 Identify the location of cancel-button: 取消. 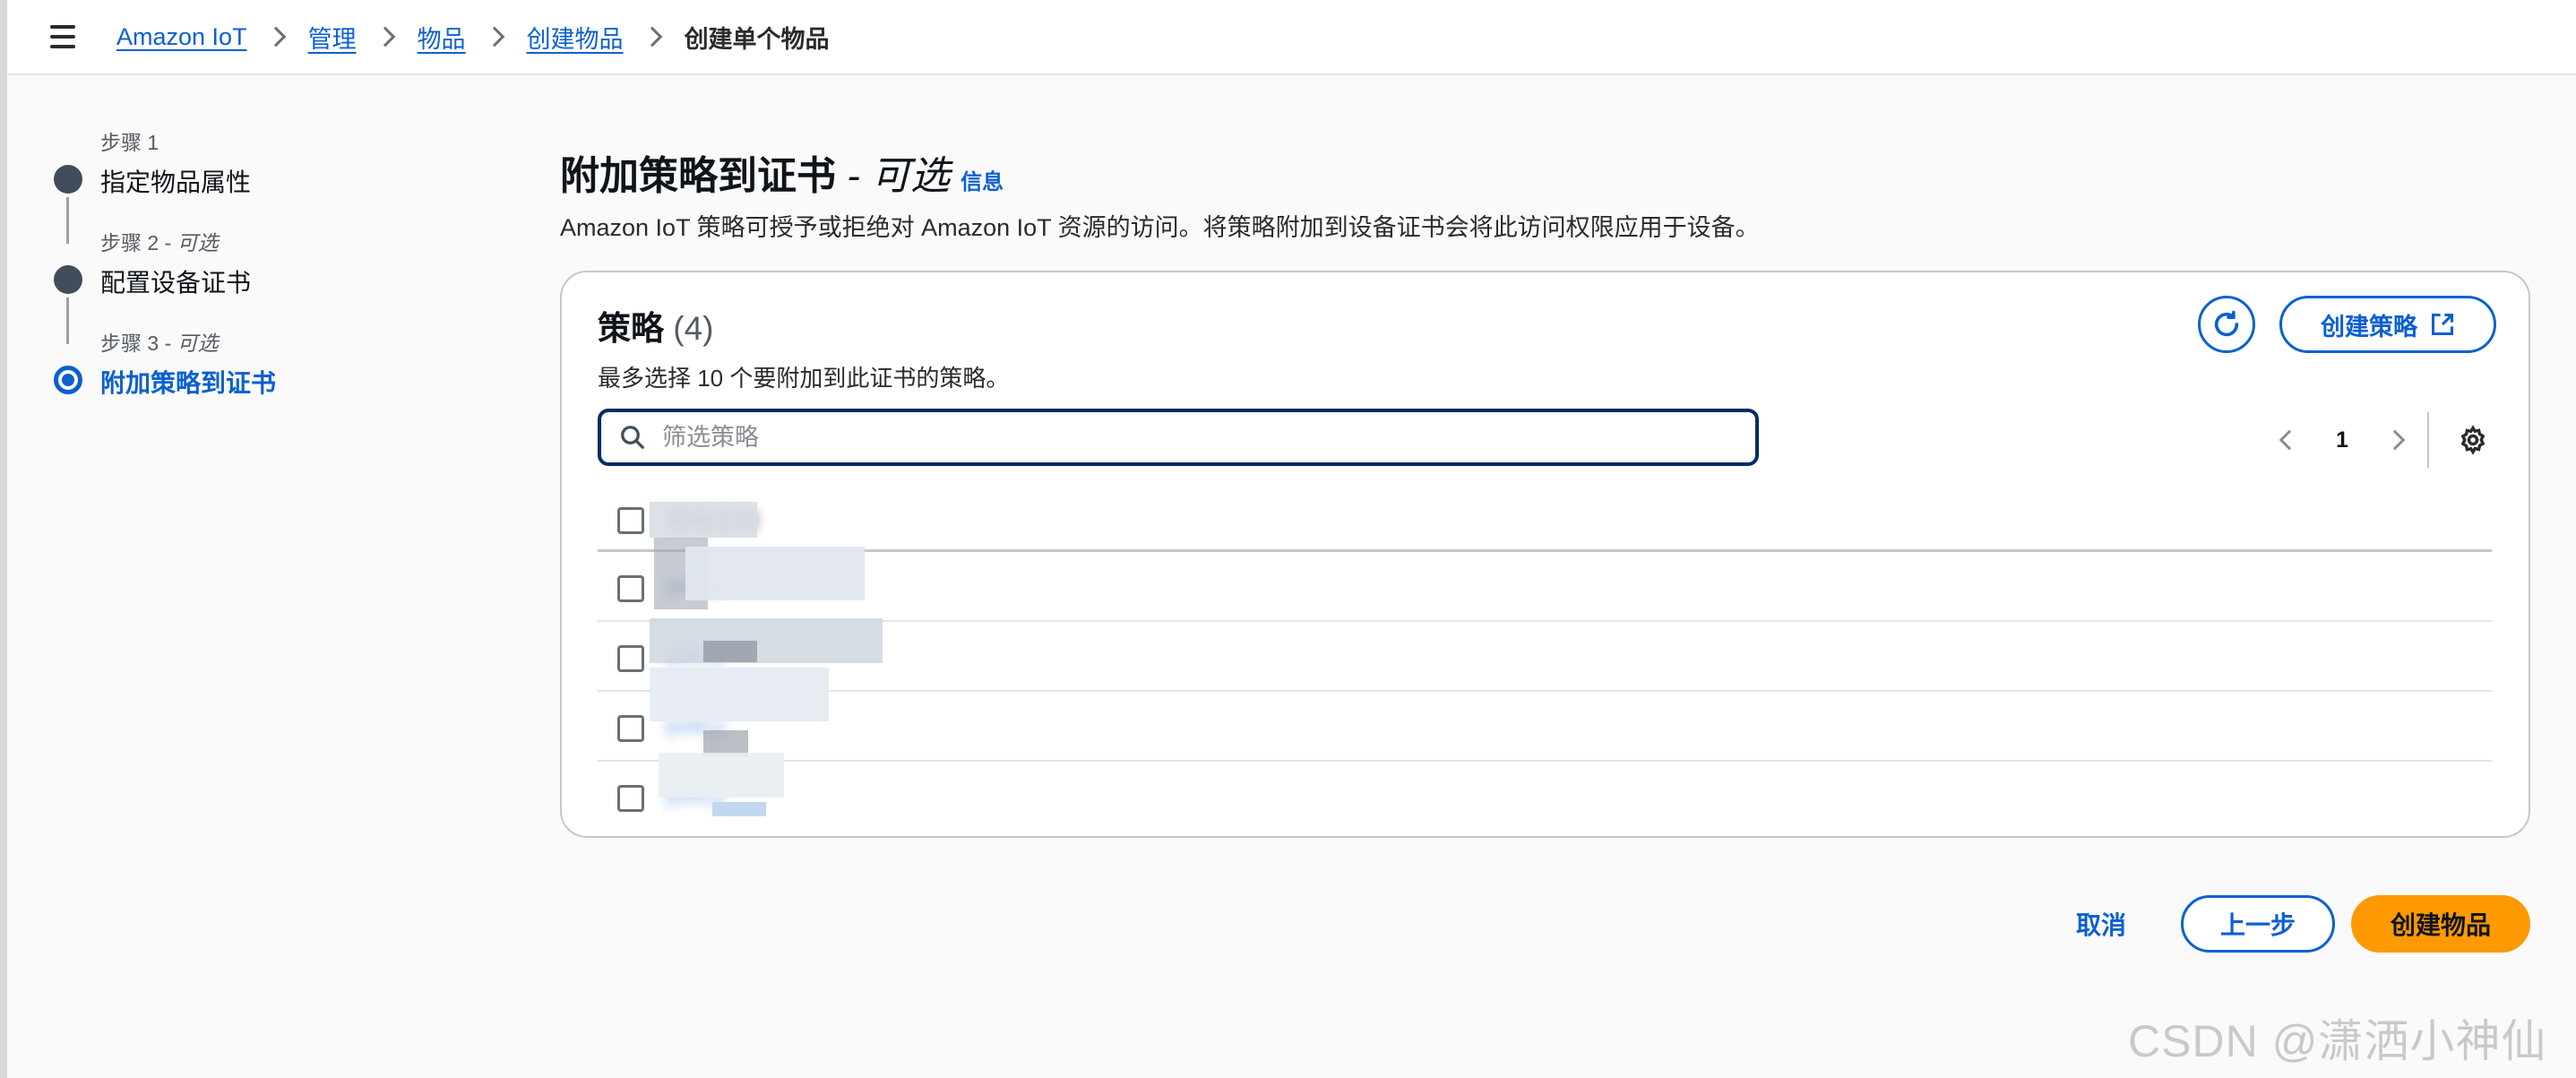
(2101, 924).